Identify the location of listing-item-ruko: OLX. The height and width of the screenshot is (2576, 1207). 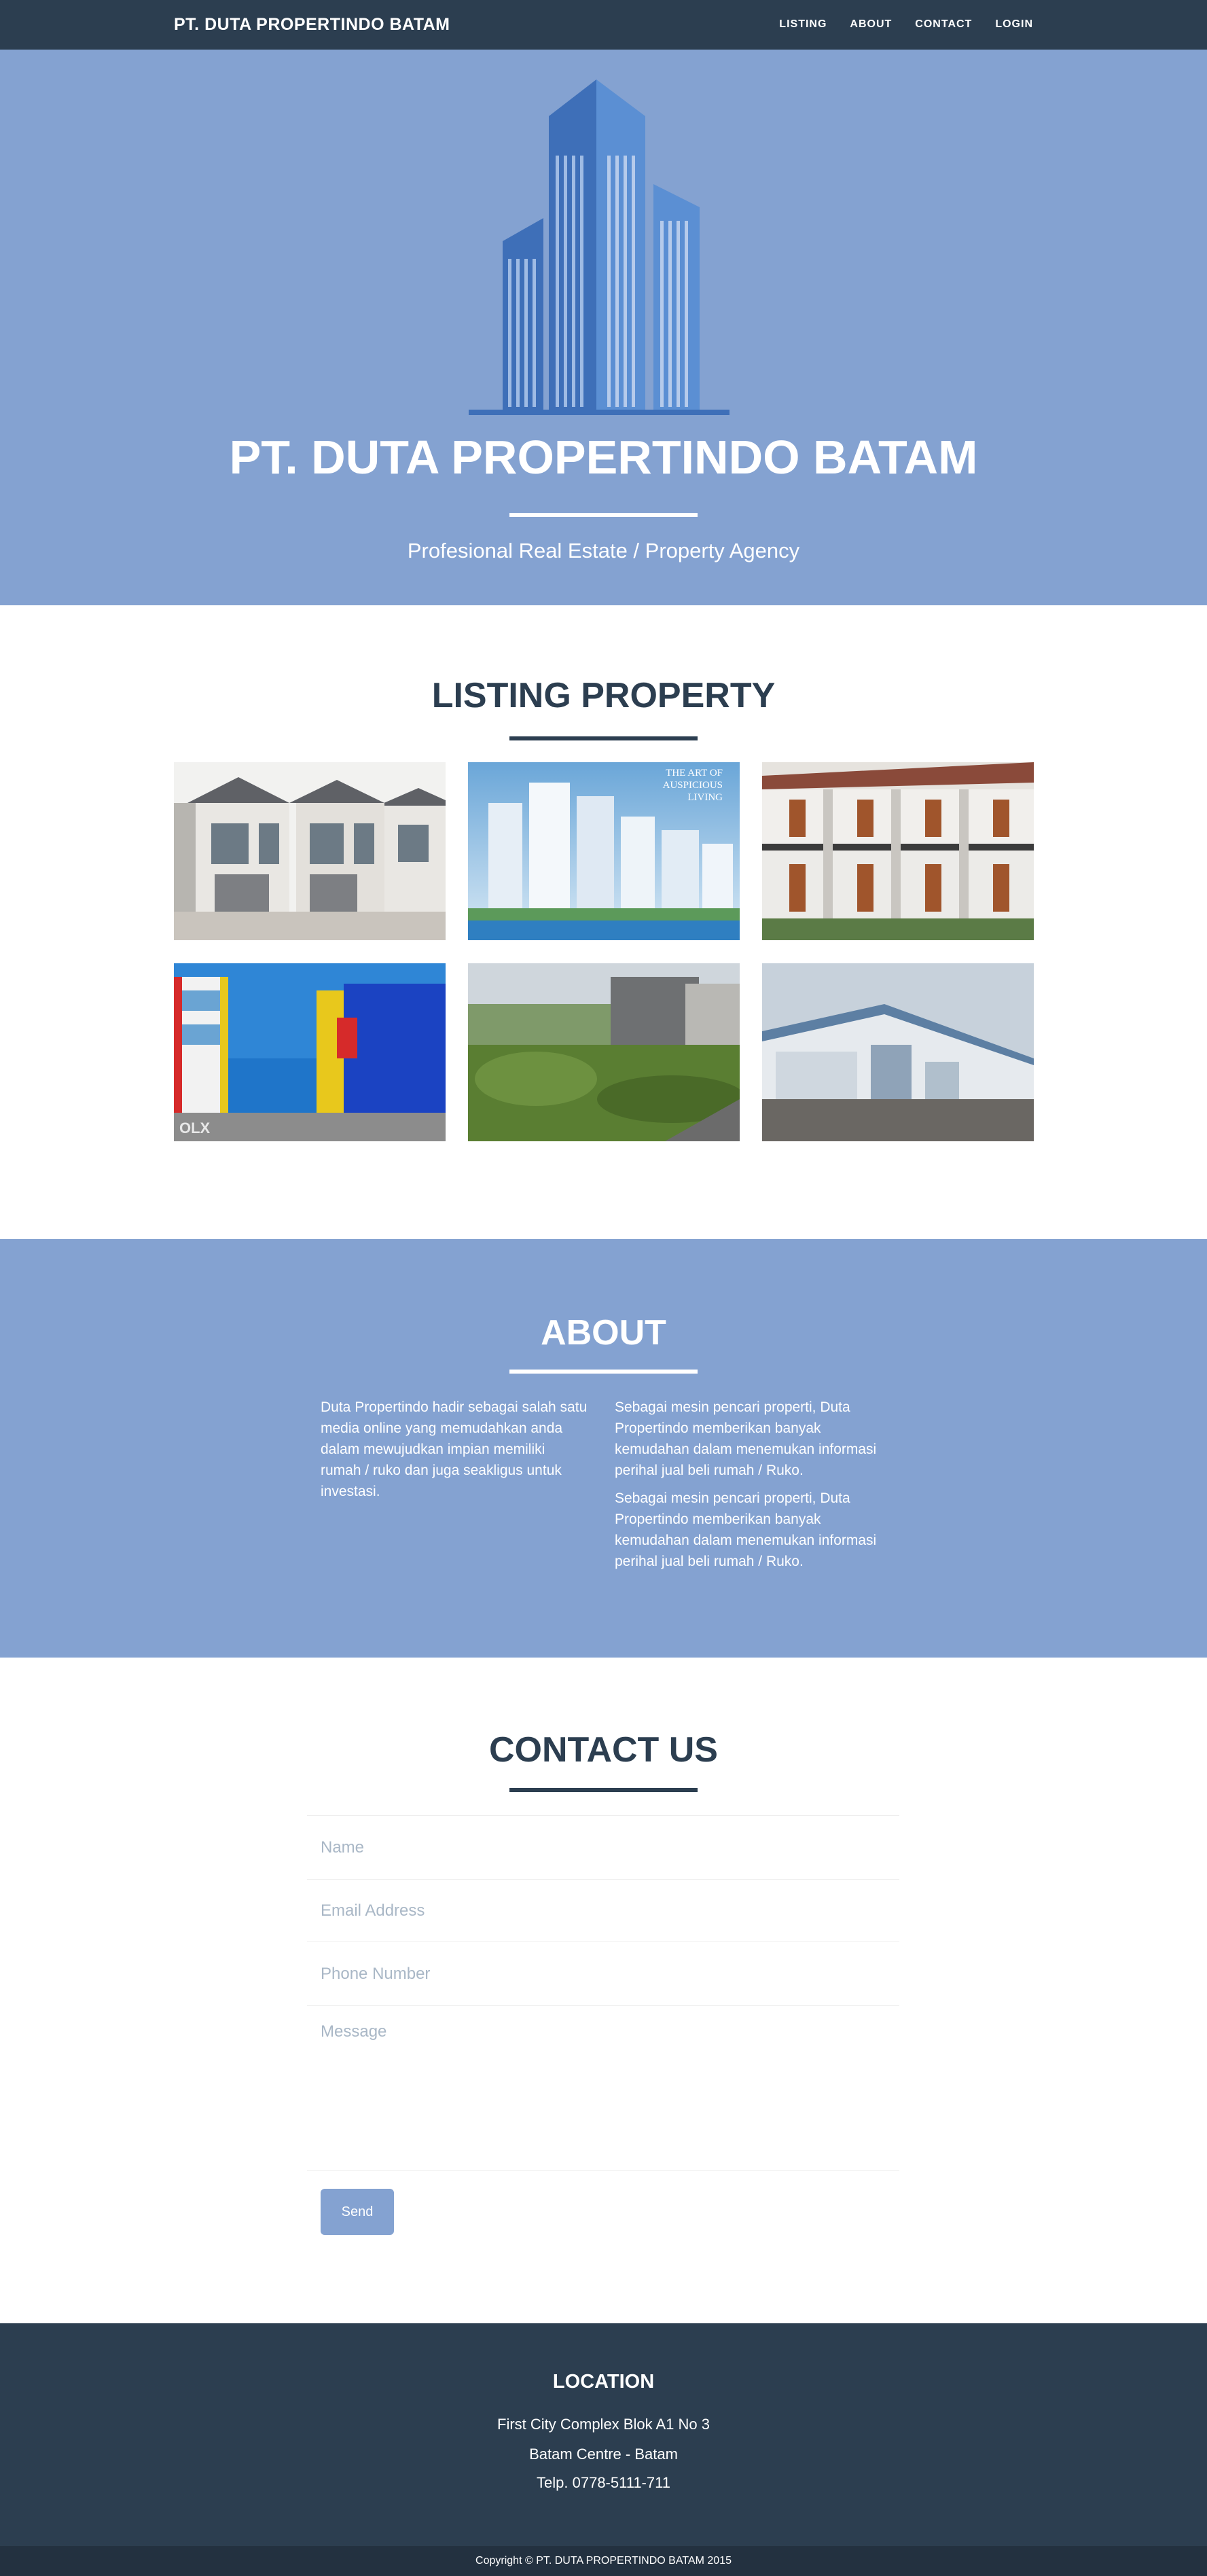
(310, 1052).